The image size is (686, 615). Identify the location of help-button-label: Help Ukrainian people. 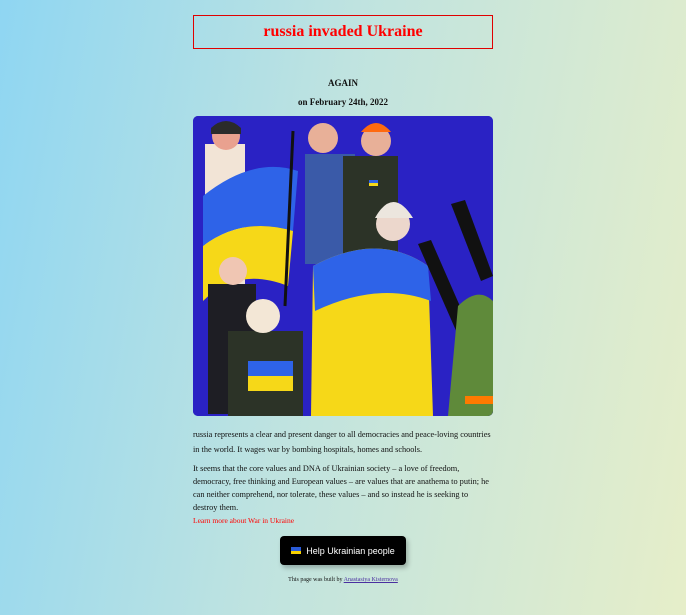
(350, 550).